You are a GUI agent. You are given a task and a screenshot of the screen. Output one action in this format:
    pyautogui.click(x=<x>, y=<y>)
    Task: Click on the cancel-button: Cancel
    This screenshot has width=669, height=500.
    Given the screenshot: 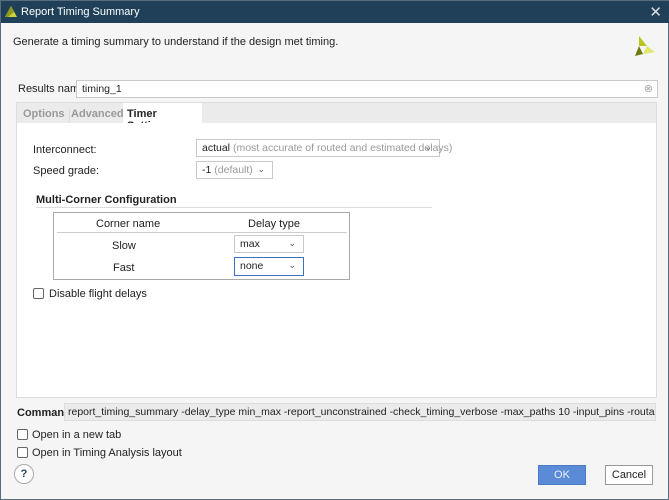 What is the action you would take?
    pyautogui.click(x=629, y=475)
    